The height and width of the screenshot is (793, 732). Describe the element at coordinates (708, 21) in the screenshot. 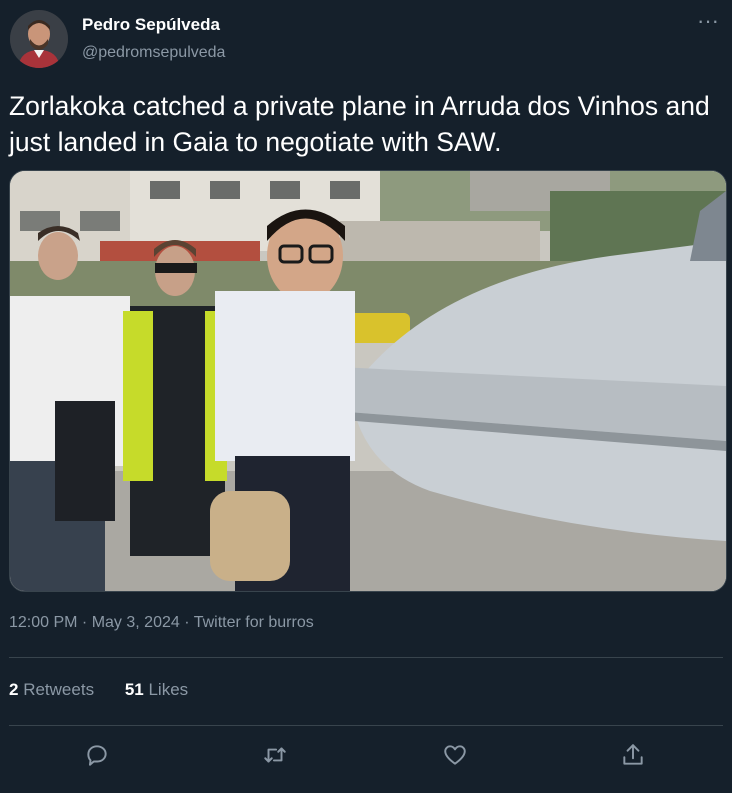

I see `more-icon: ···` at that location.